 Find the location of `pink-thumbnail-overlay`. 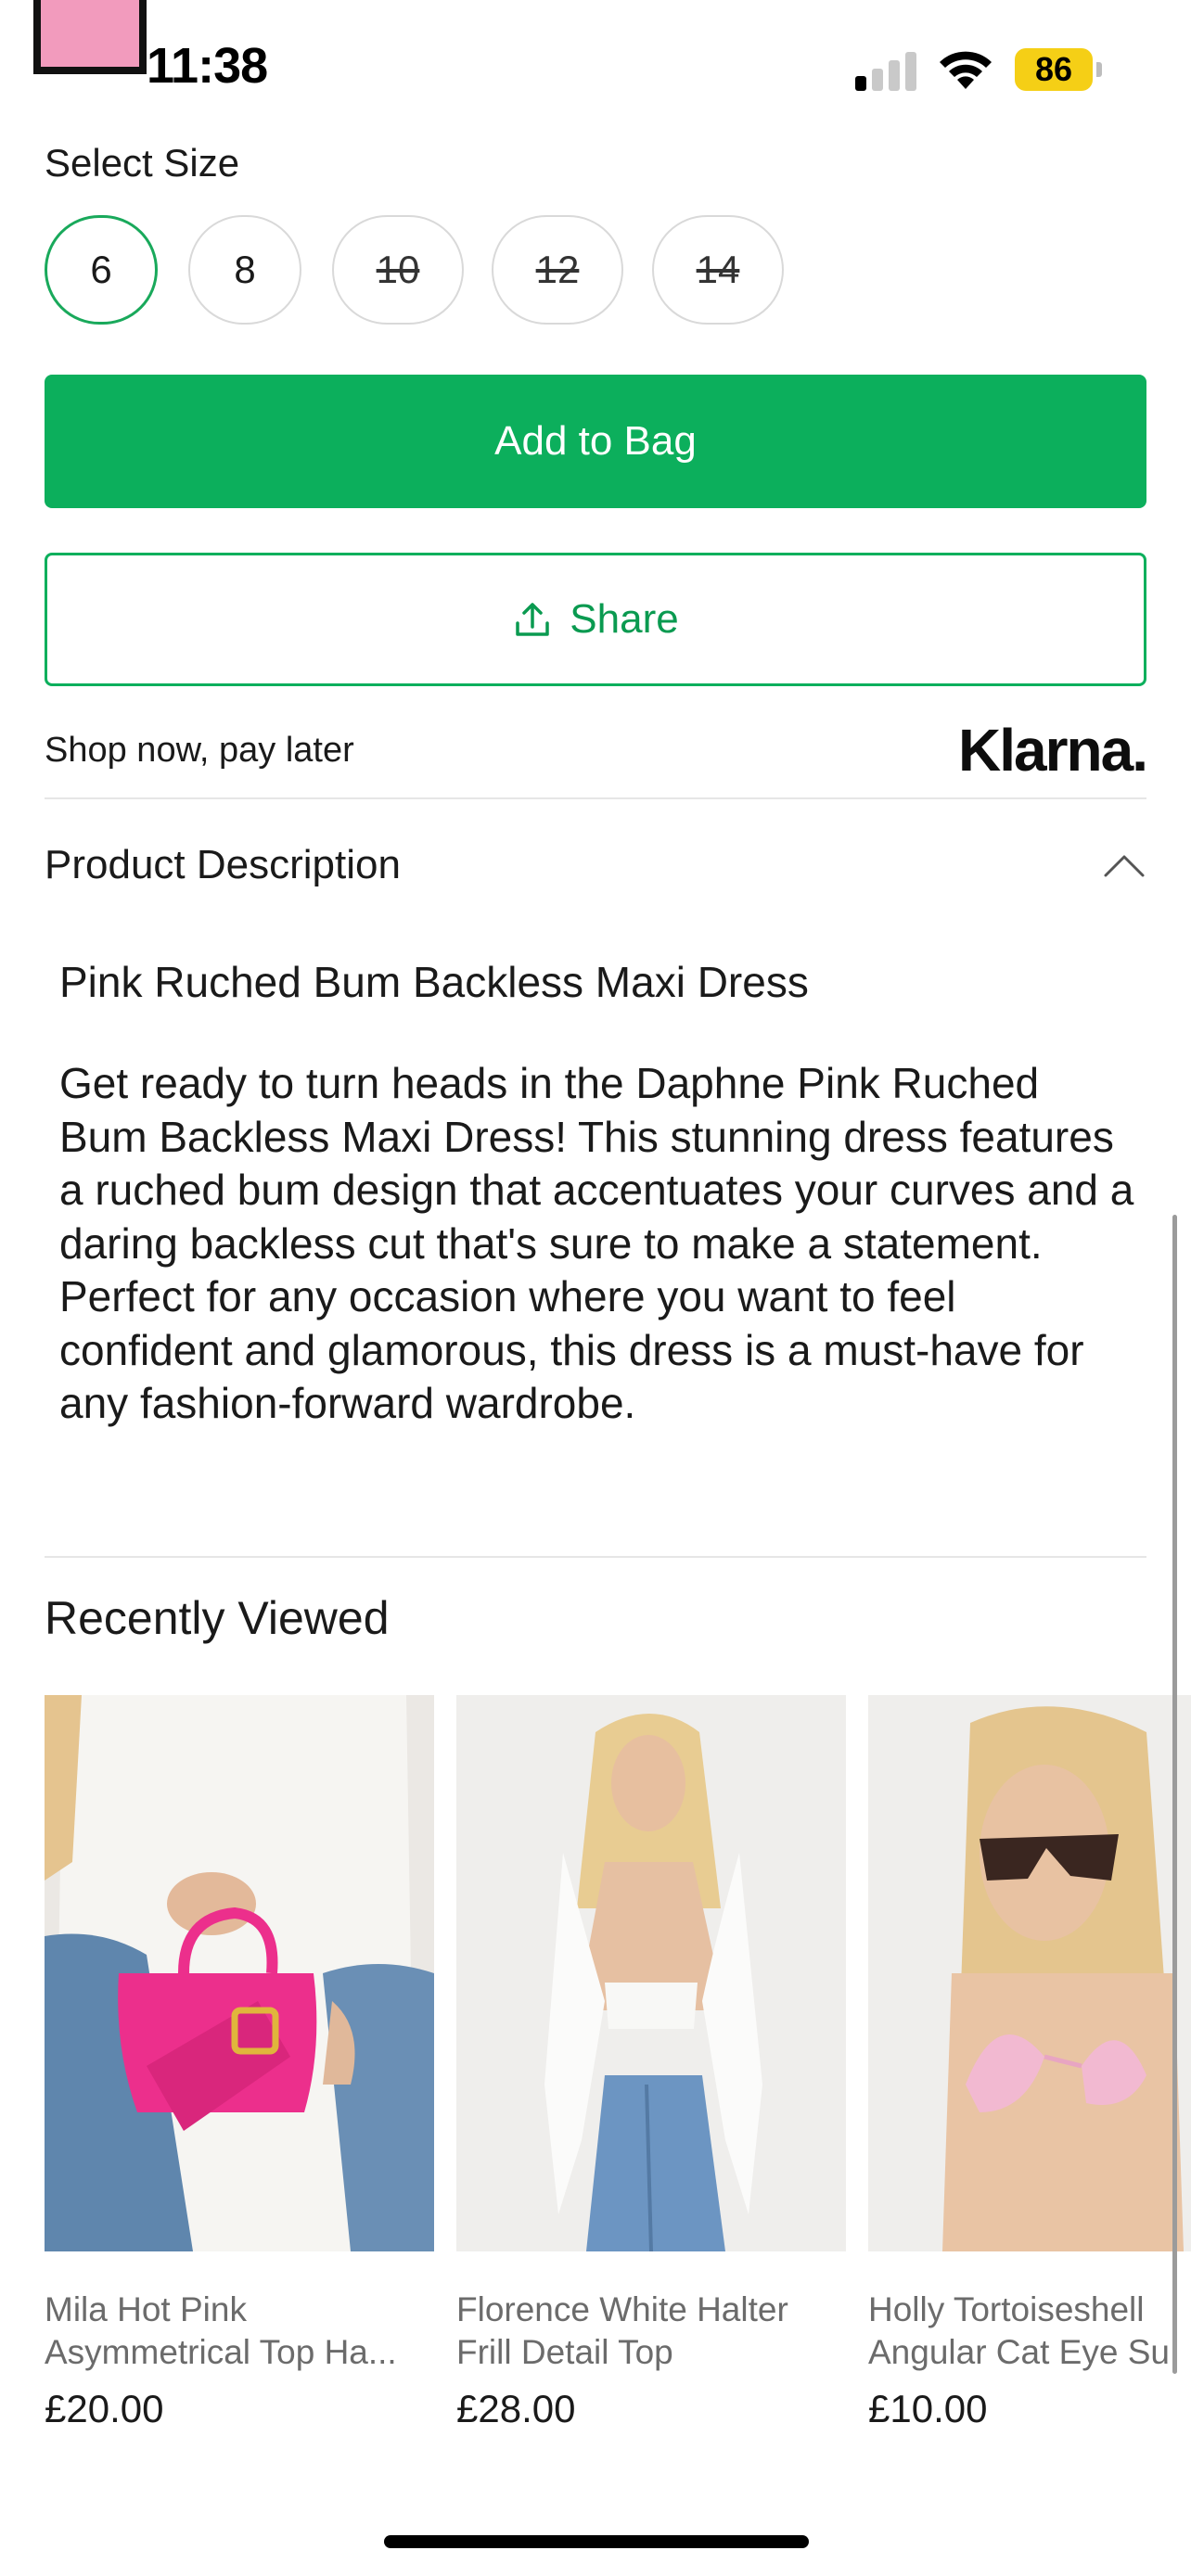

pink-thumbnail-overlay is located at coordinates (90, 37).